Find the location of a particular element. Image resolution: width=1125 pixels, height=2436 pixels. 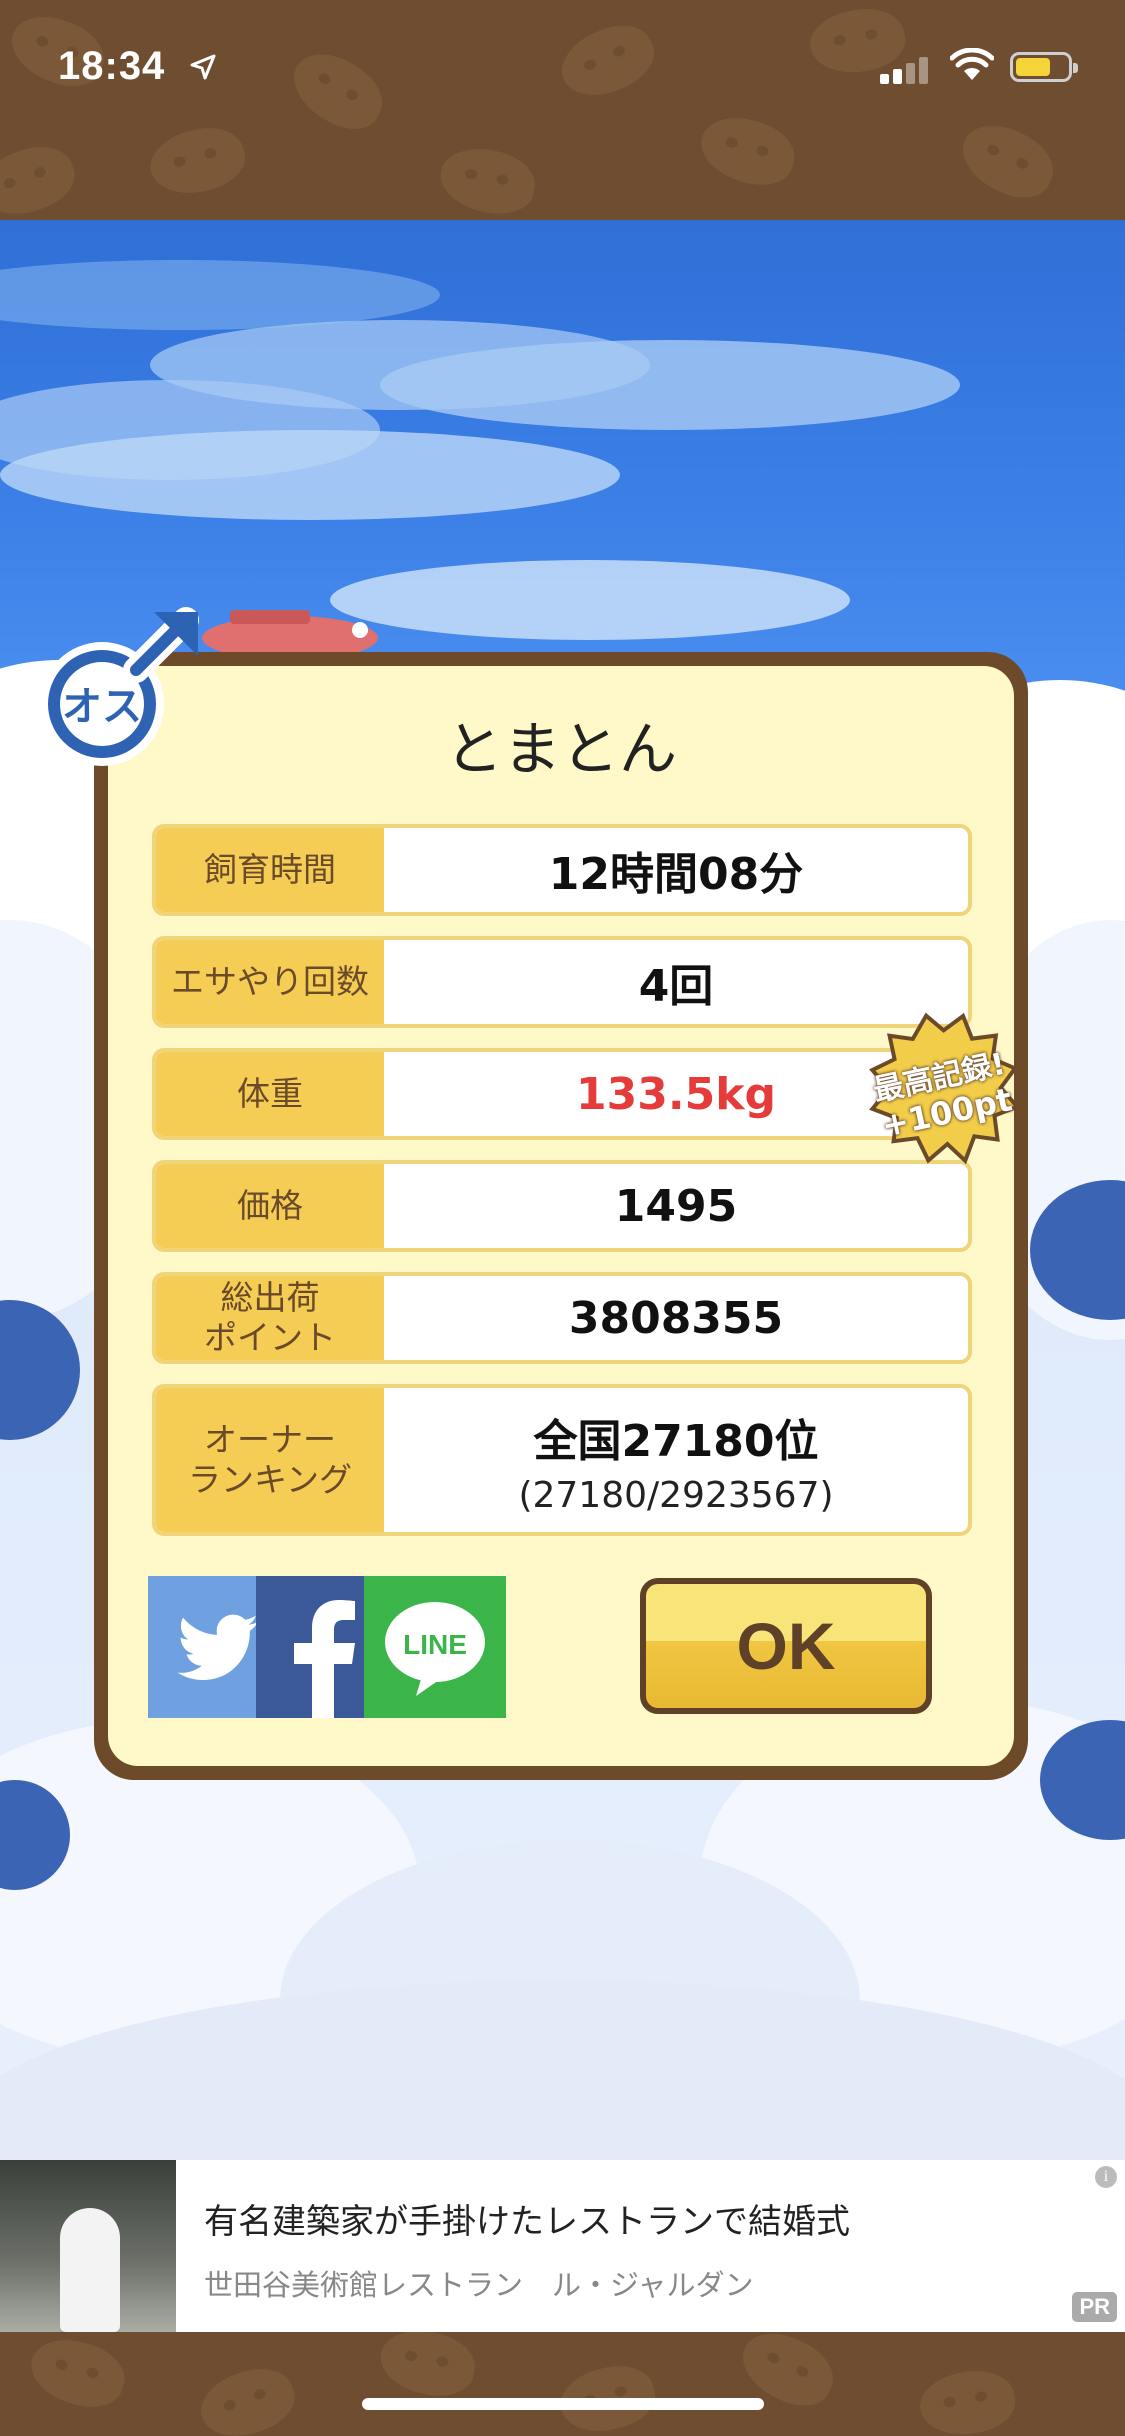

stat-row-raising-time: 飼育時間 12時間08分 is located at coordinates (562, 870).